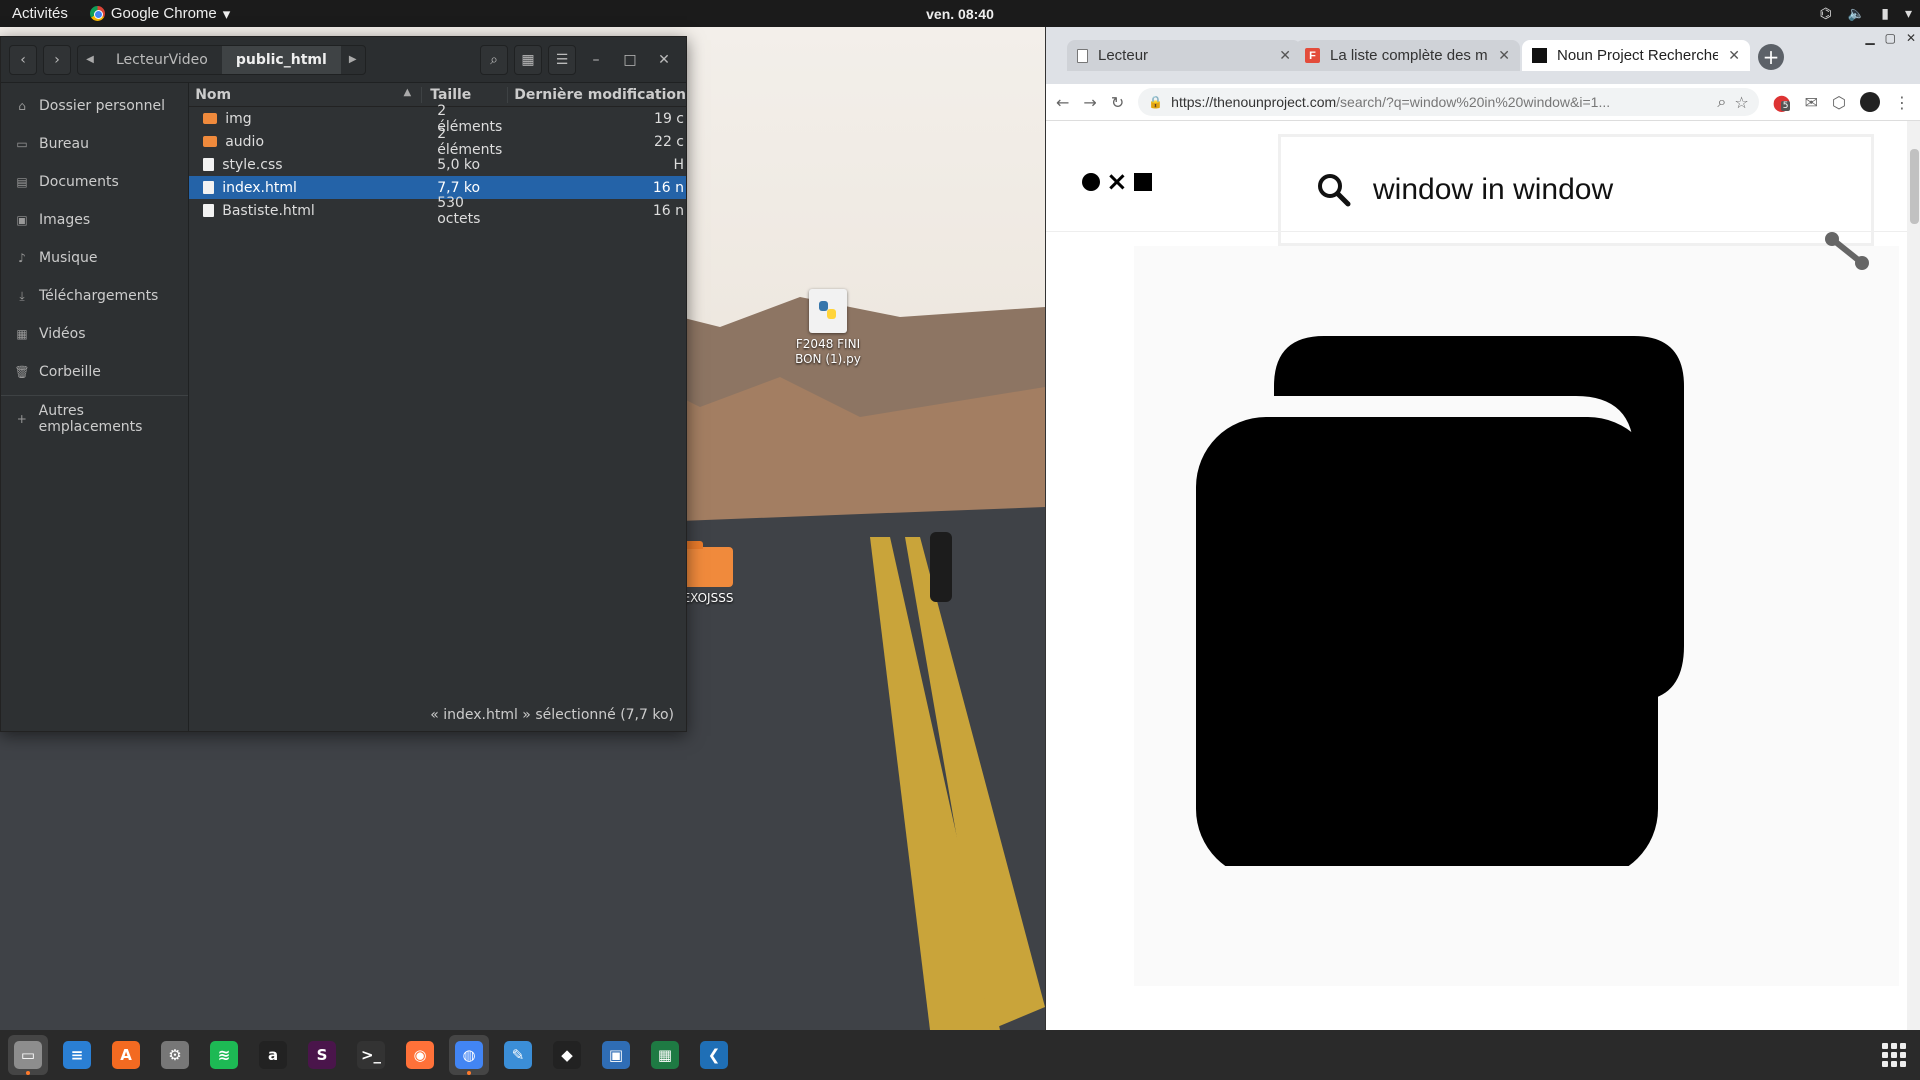 The width and height of the screenshot is (1920, 1080). What do you see at coordinates (596, 94) in the screenshot?
I see `column-header-modified: Dernière modification` at bounding box center [596, 94].